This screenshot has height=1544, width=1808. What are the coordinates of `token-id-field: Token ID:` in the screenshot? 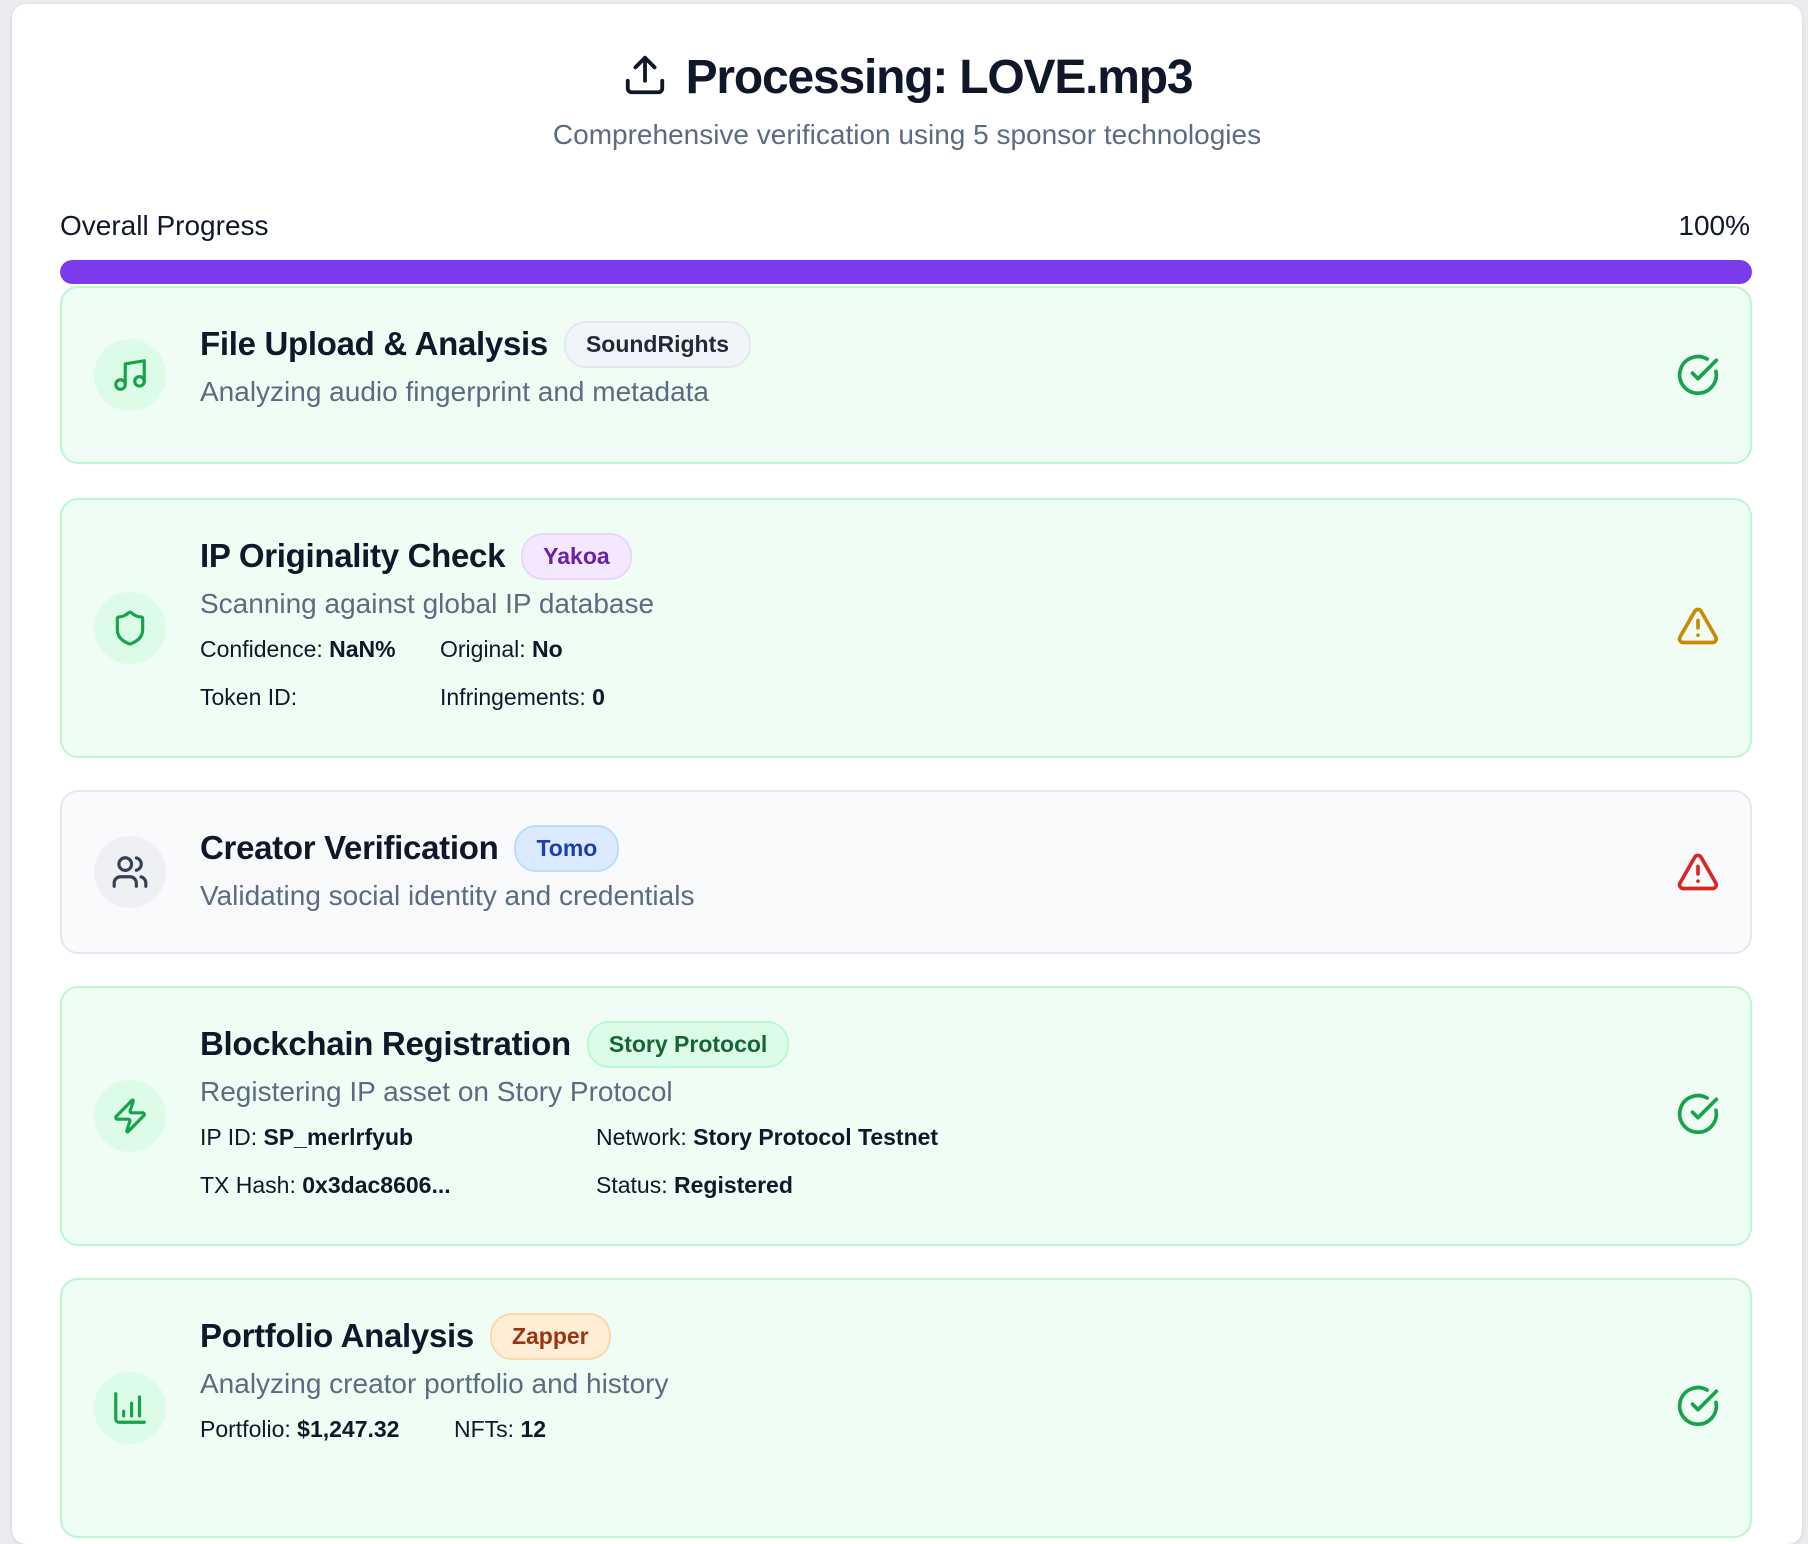 It's located at (249, 697).